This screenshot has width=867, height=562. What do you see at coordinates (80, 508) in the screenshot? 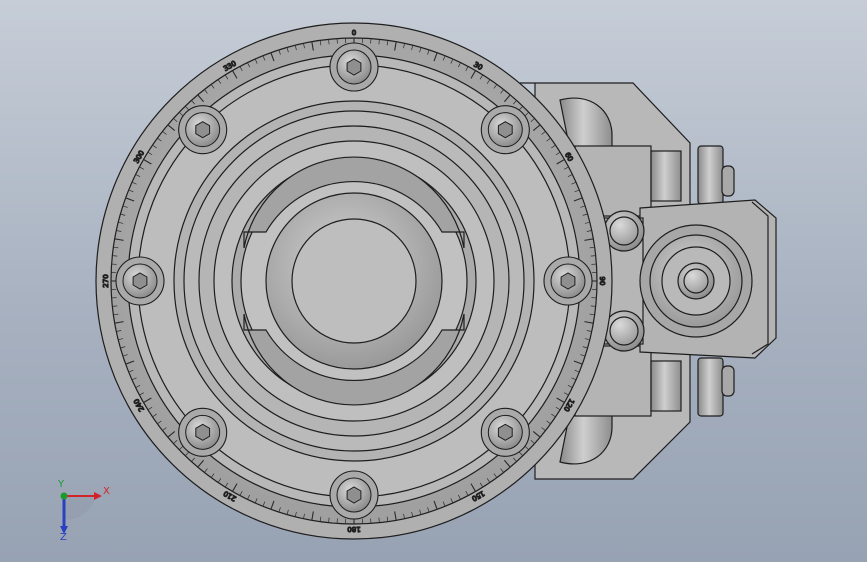
I see `triad-shadow-arc` at bounding box center [80, 508].